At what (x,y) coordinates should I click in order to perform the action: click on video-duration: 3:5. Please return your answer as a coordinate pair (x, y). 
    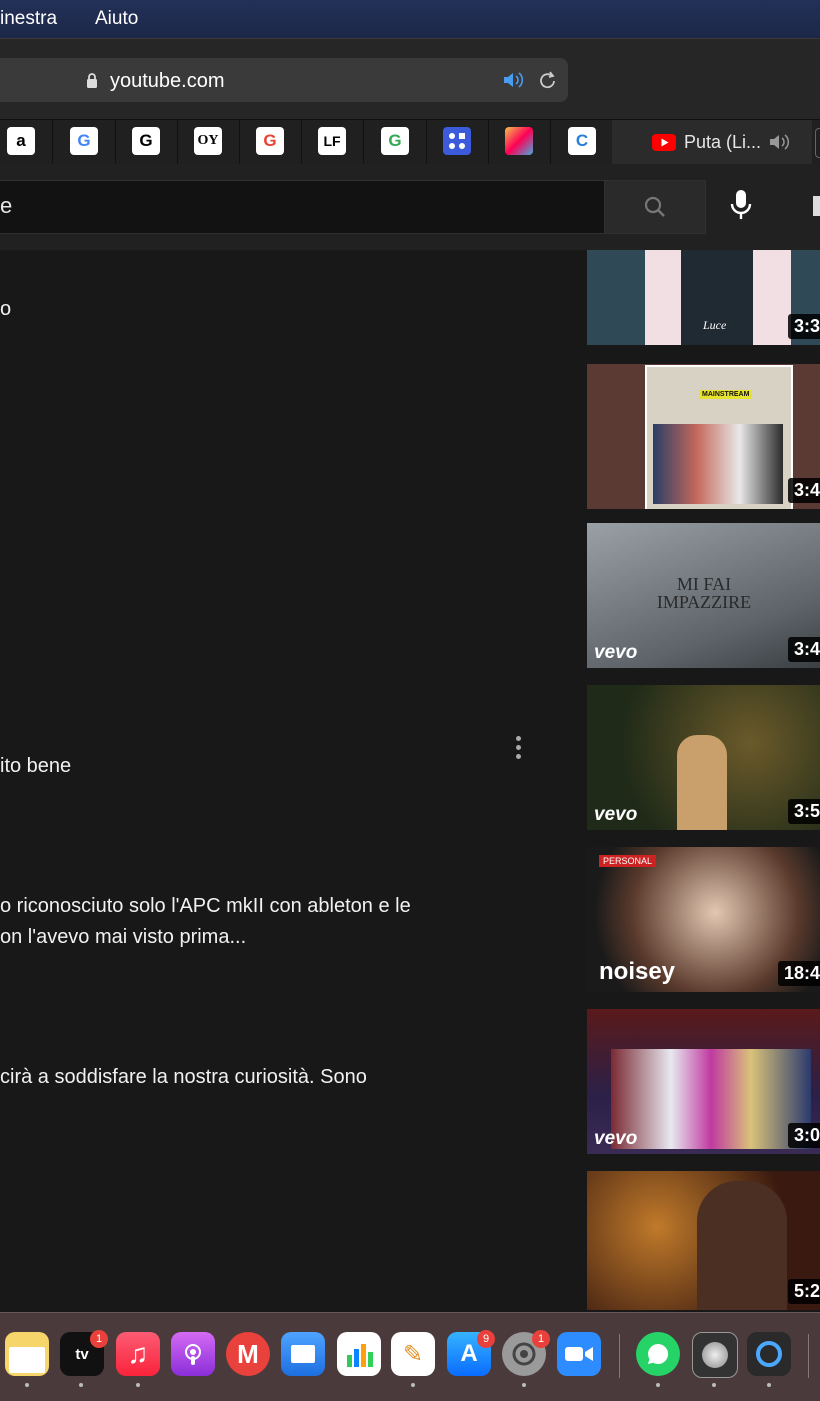
    Looking at the image, I should click on (803, 811).